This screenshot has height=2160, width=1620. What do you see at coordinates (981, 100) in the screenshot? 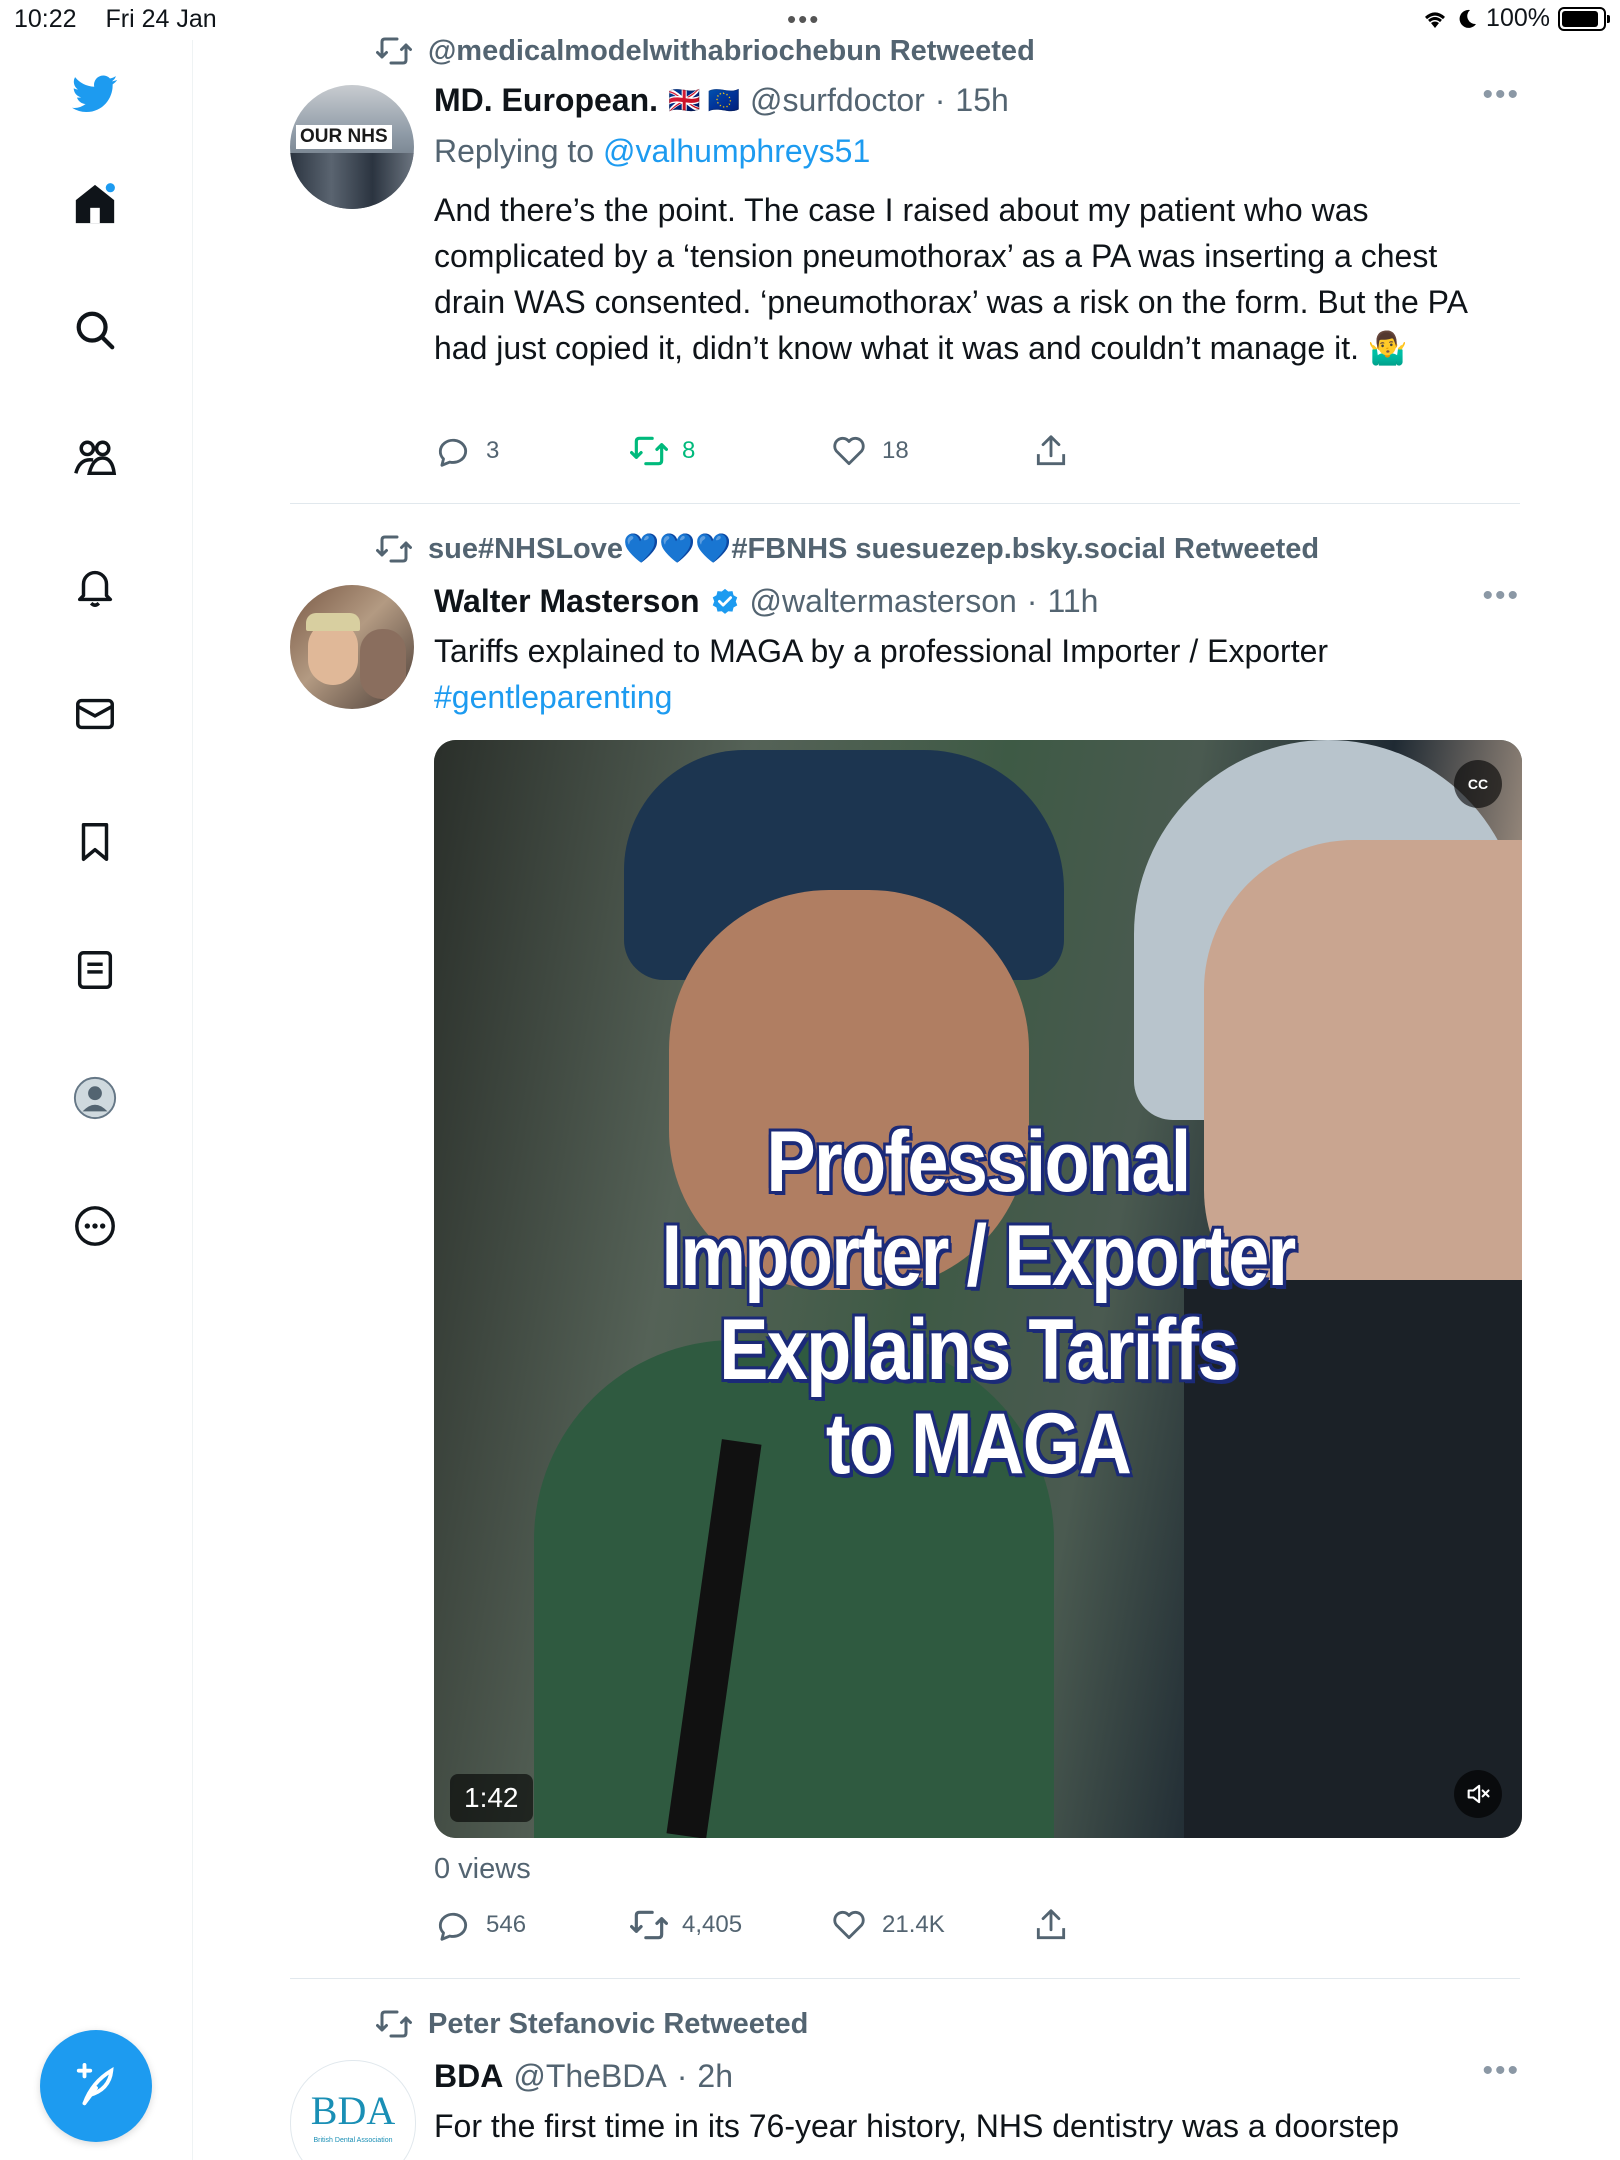
I see `tweet-time: 15h` at bounding box center [981, 100].